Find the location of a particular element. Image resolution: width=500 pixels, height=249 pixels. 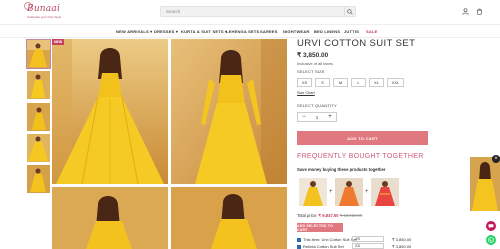

add-to-cart-button: ADD TO CART is located at coordinates (362, 138).